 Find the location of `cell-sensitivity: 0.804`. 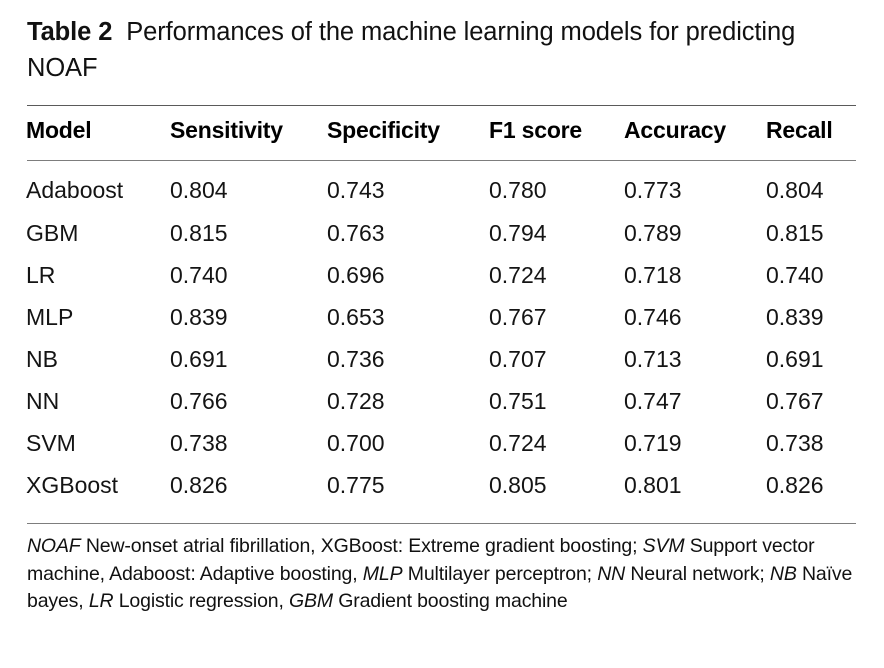

cell-sensitivity: 0.804 is located at coordinates (199, 190).